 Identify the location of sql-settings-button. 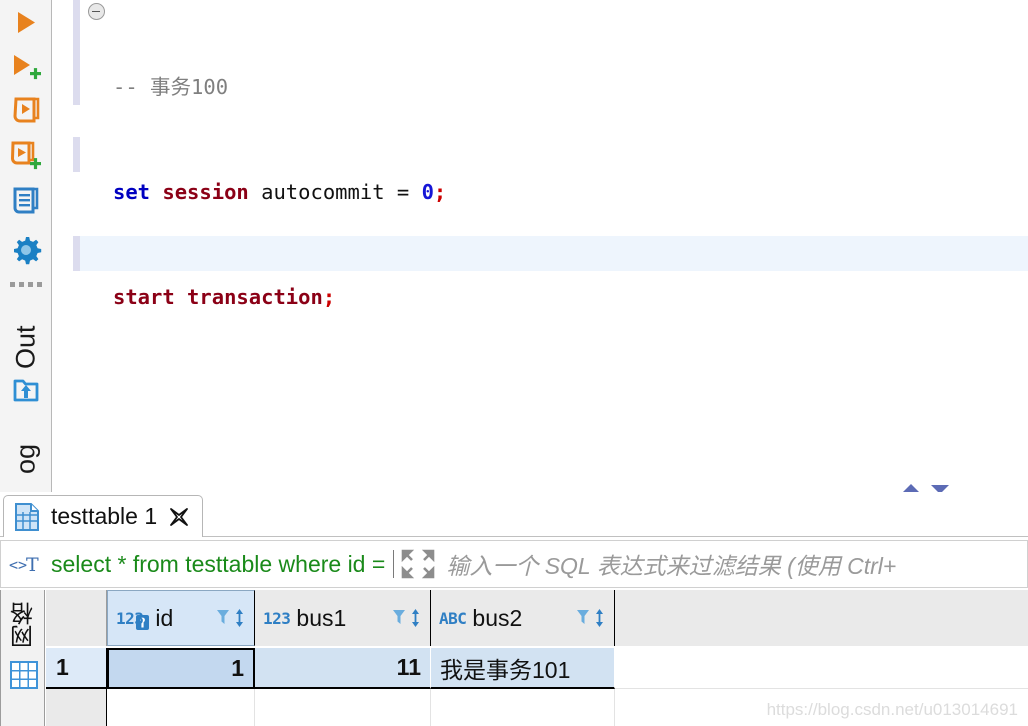
(26, 250).